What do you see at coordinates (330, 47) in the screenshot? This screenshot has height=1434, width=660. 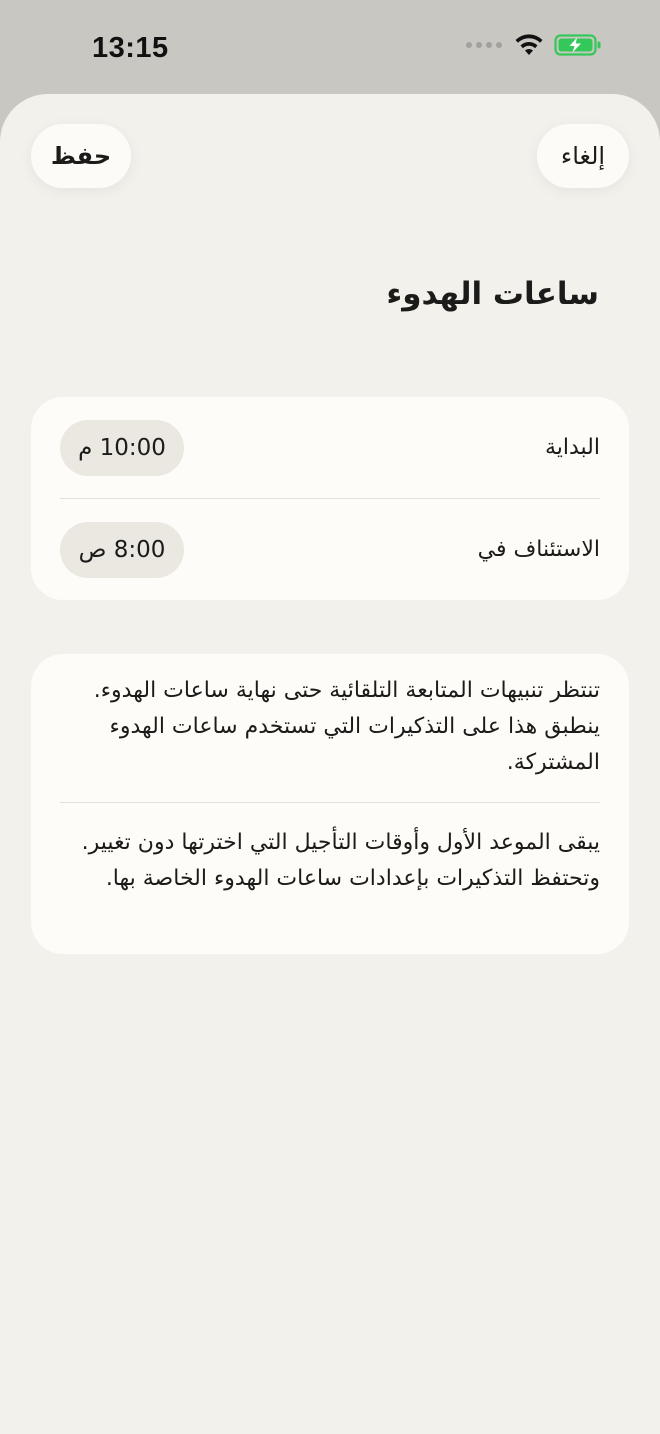 I see `status-bar: 13:15` at bounding box center [330, 47].